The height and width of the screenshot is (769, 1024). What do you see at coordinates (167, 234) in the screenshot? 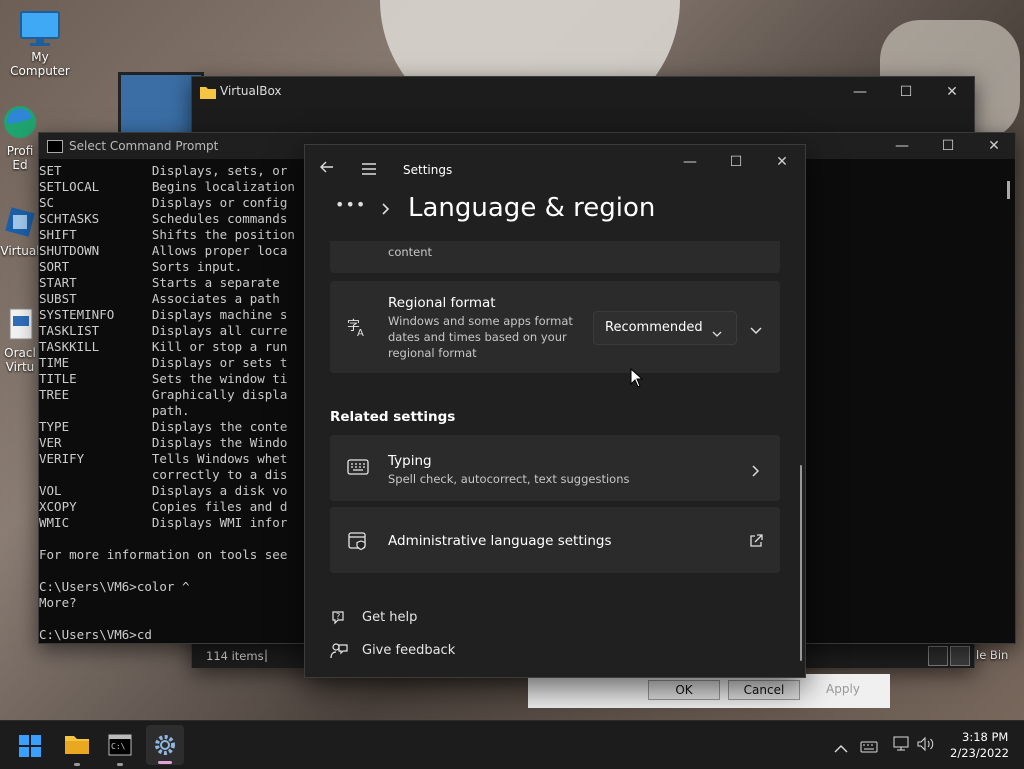
I see `console-line: SHIFT Shifts the position` at bounding box center [167, 234].